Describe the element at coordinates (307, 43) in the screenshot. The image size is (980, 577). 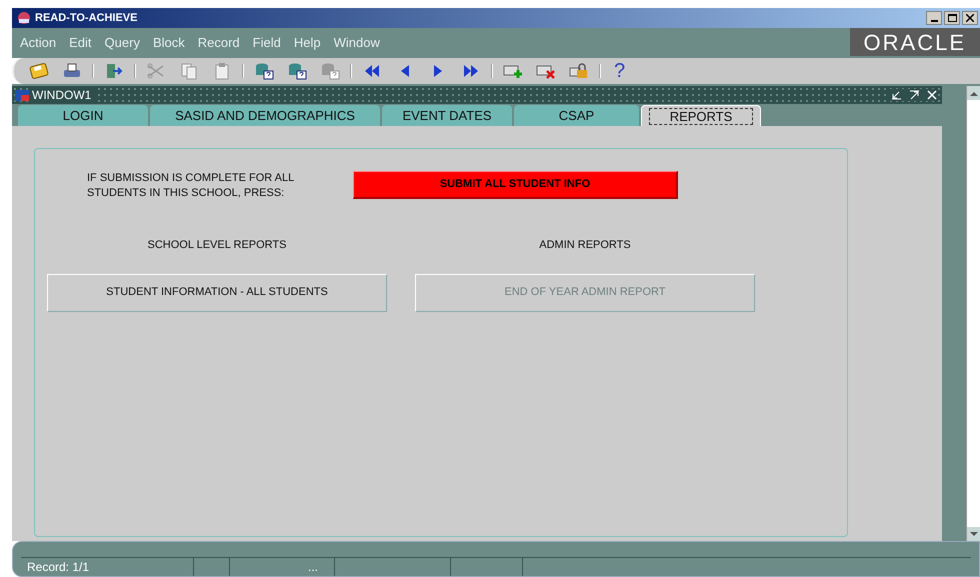
I see `menu-item: Help` at that location.